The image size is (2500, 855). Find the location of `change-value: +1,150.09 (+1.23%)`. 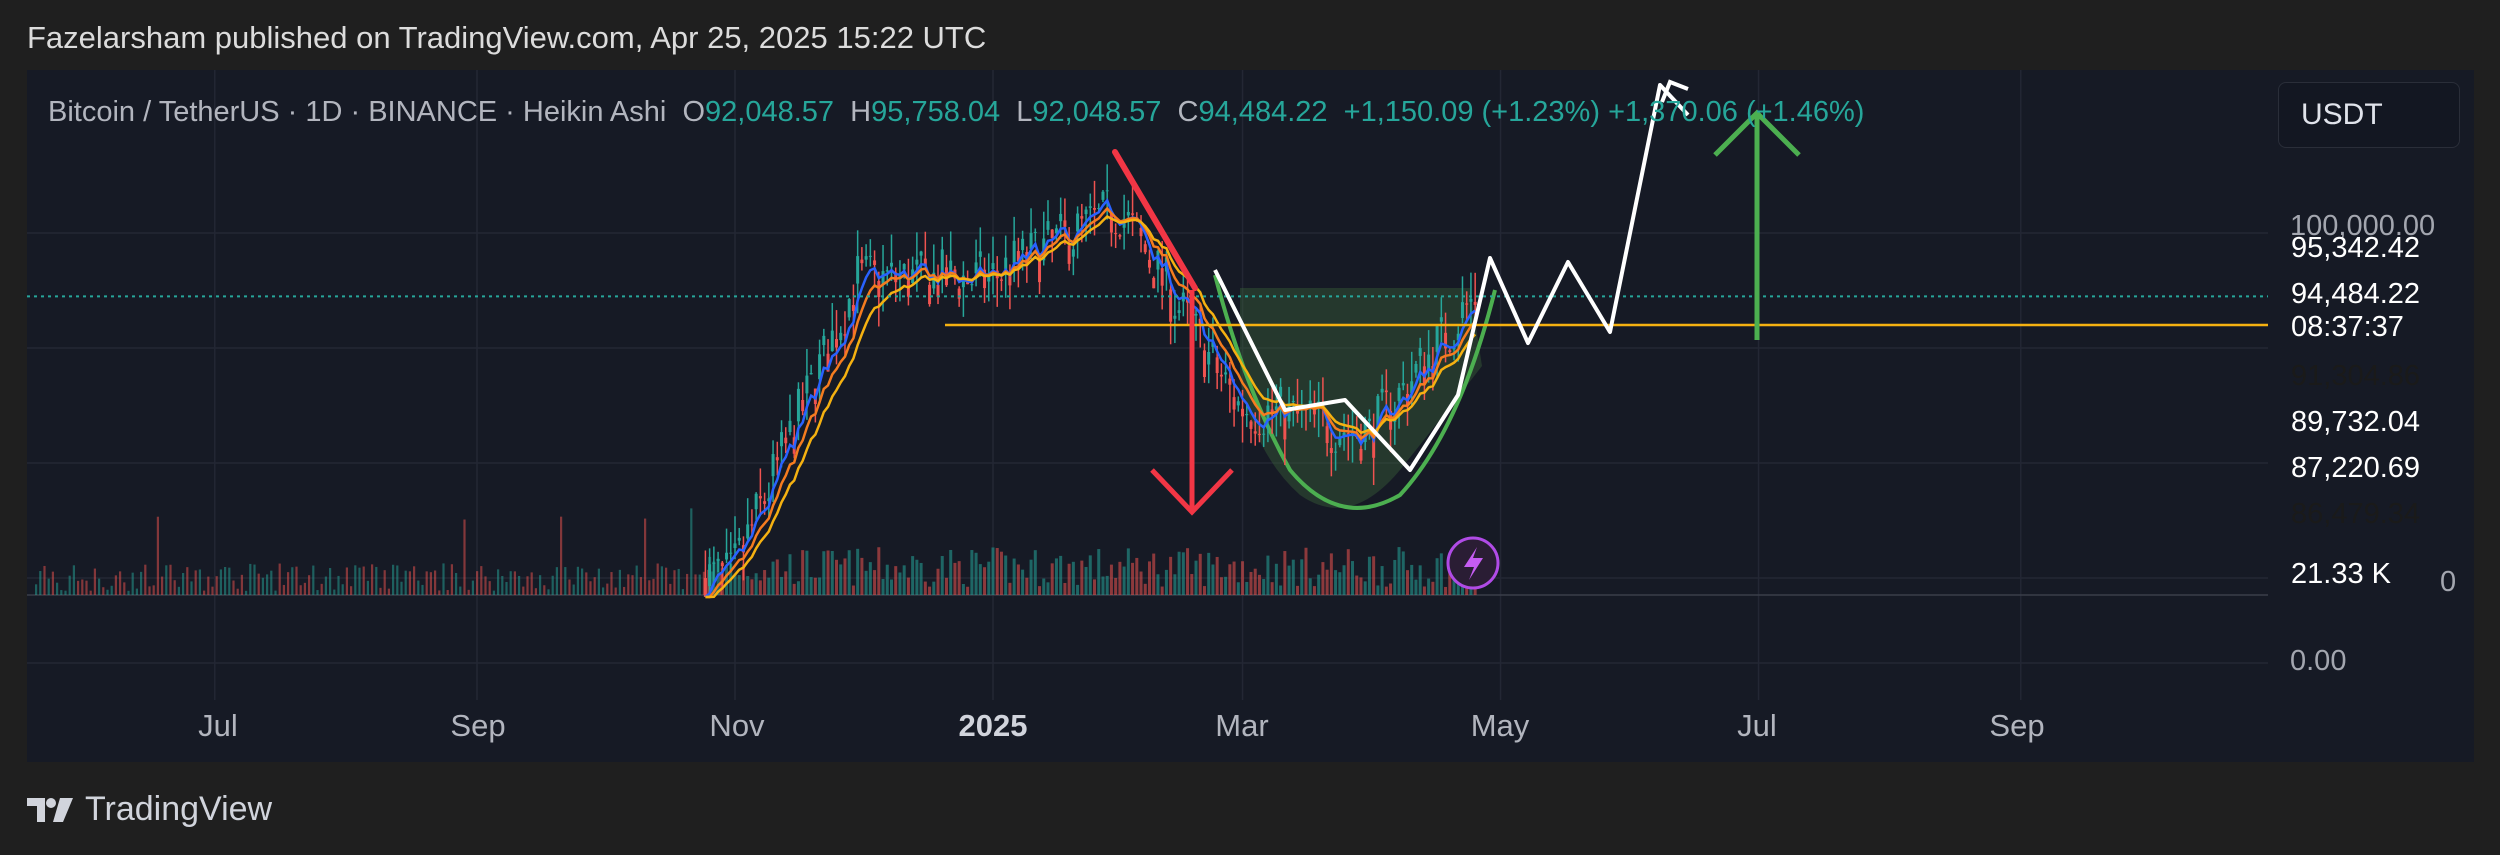

change-value: +1,150.09 (+1.23%) is located at coordinates (1471, 112).